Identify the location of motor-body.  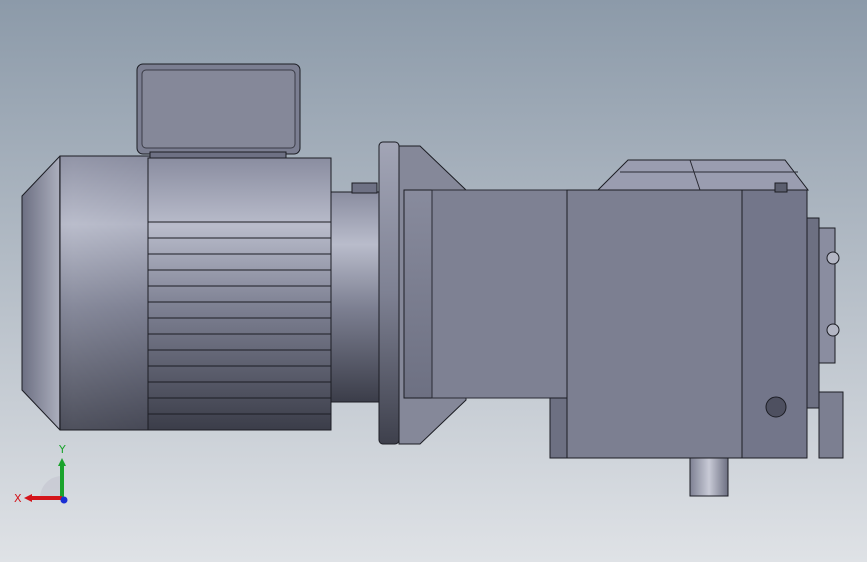
(239, 294).